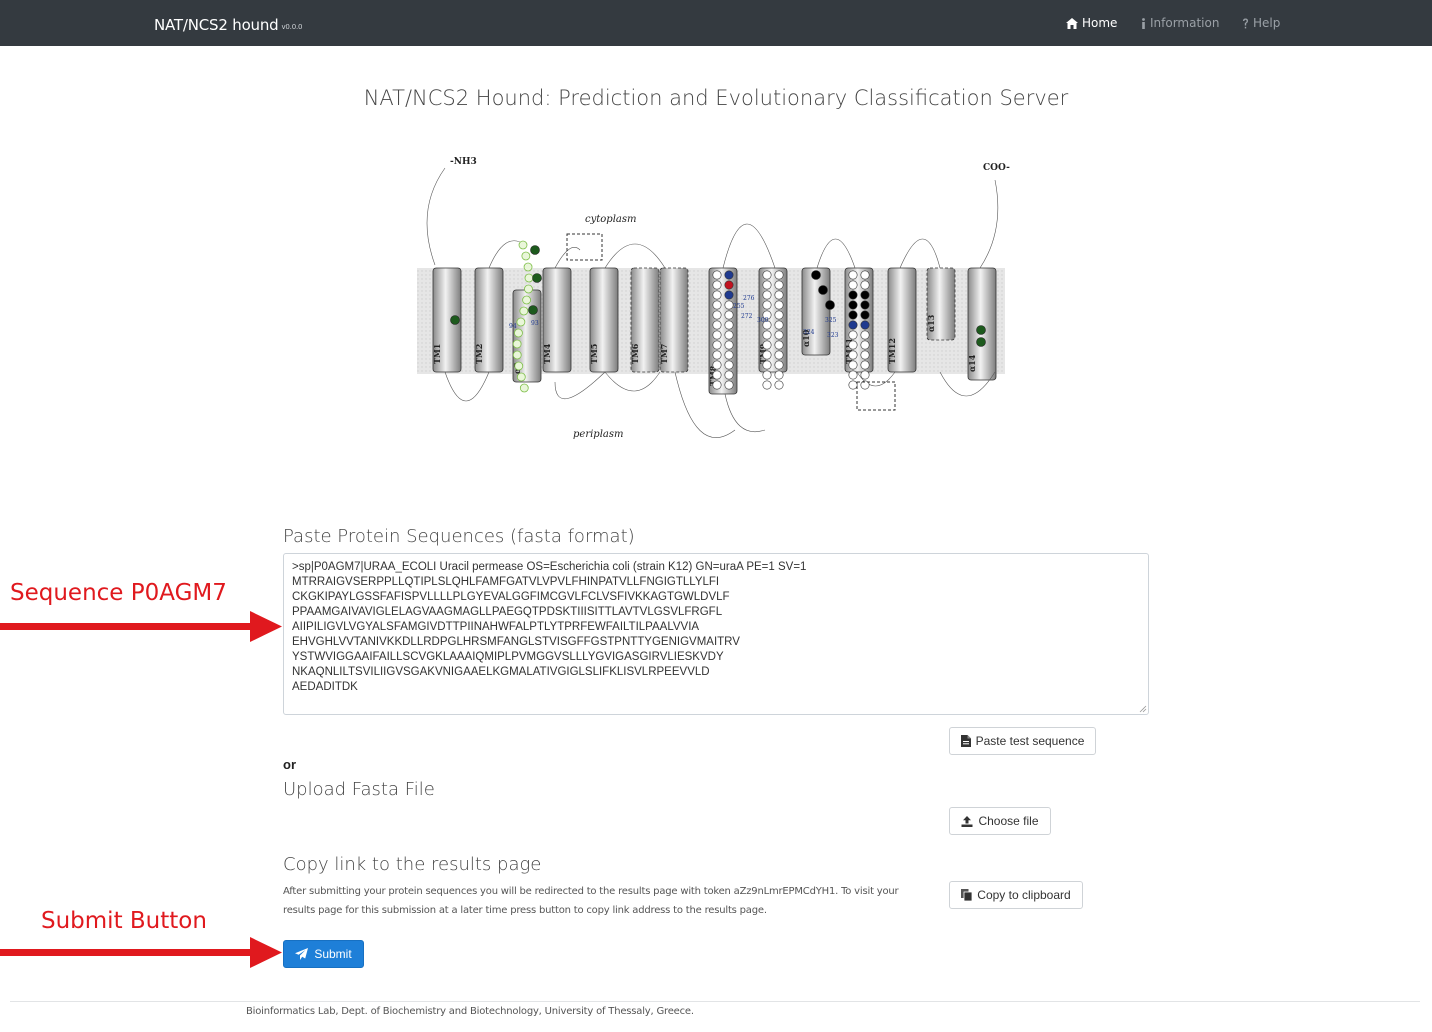 Image resolution: width=1432 pixels, height=1032 pixels. I want to click on residue-number-label: 255, so click(739, 306).